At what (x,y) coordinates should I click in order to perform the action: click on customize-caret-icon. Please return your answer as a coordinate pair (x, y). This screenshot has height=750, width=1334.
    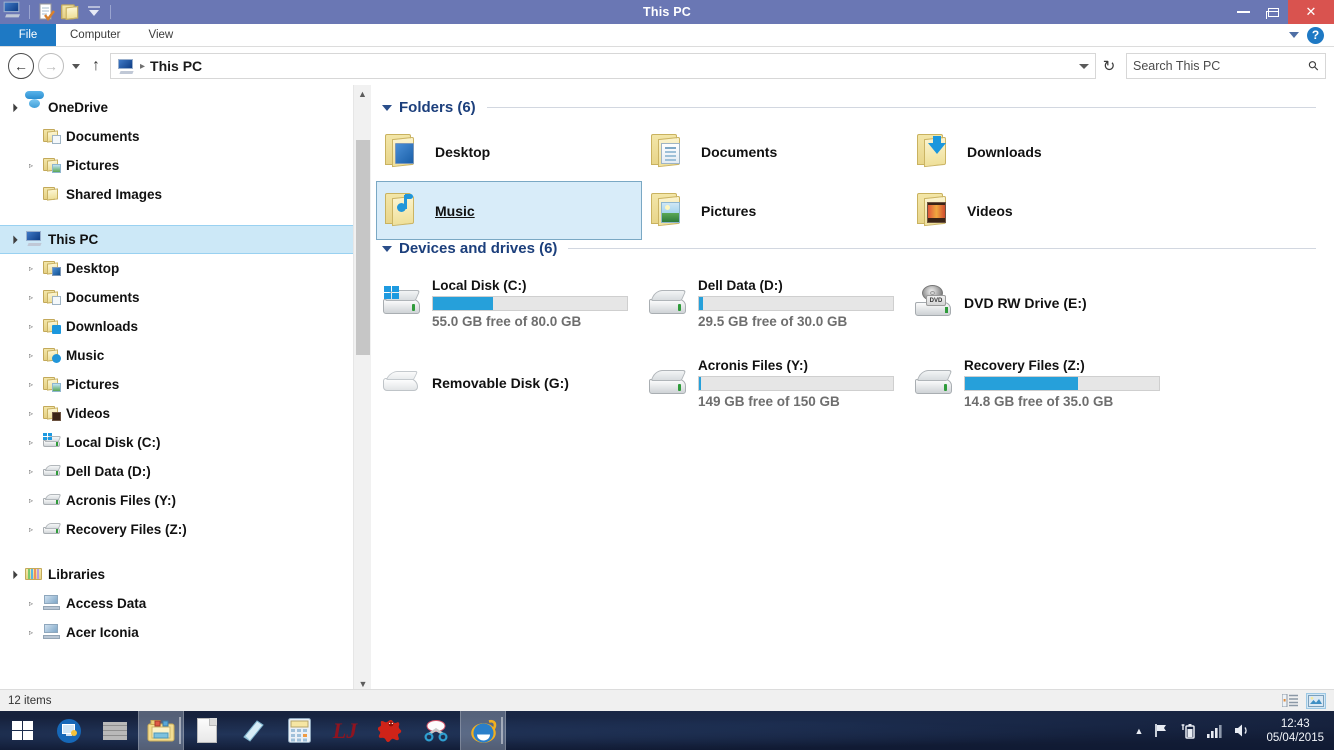
    Looking at the image, I should click on (94, 12).